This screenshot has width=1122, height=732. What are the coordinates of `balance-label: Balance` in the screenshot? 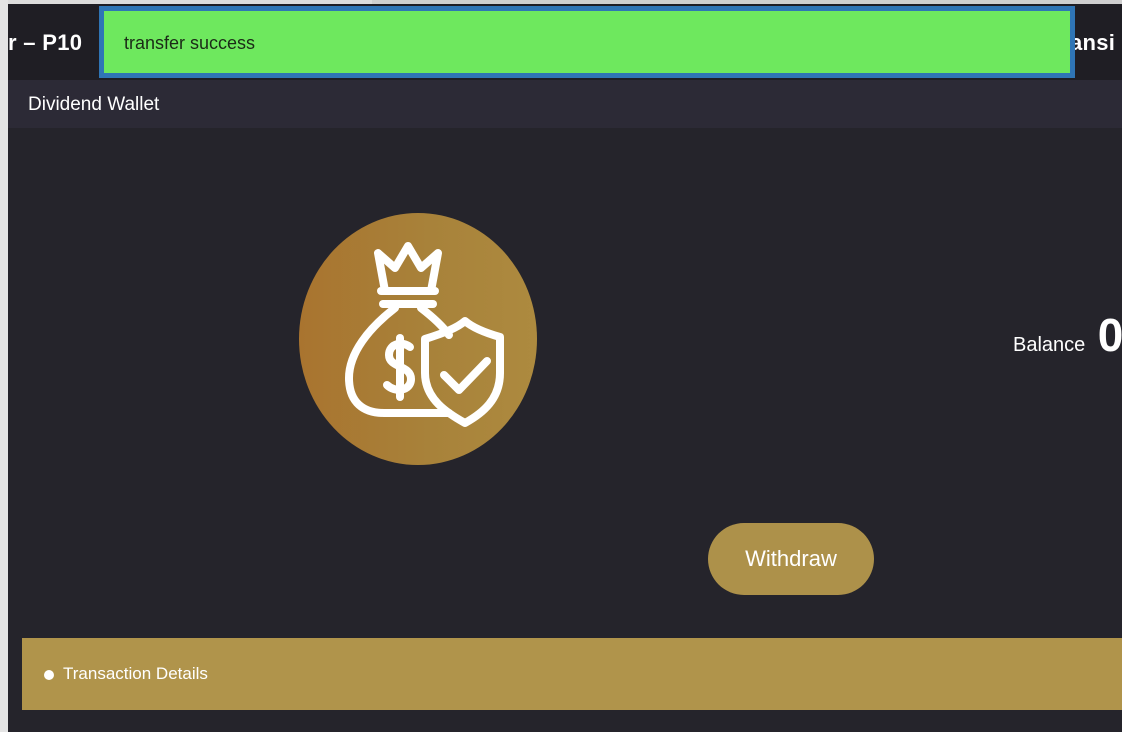 It's located at (1049, 345).